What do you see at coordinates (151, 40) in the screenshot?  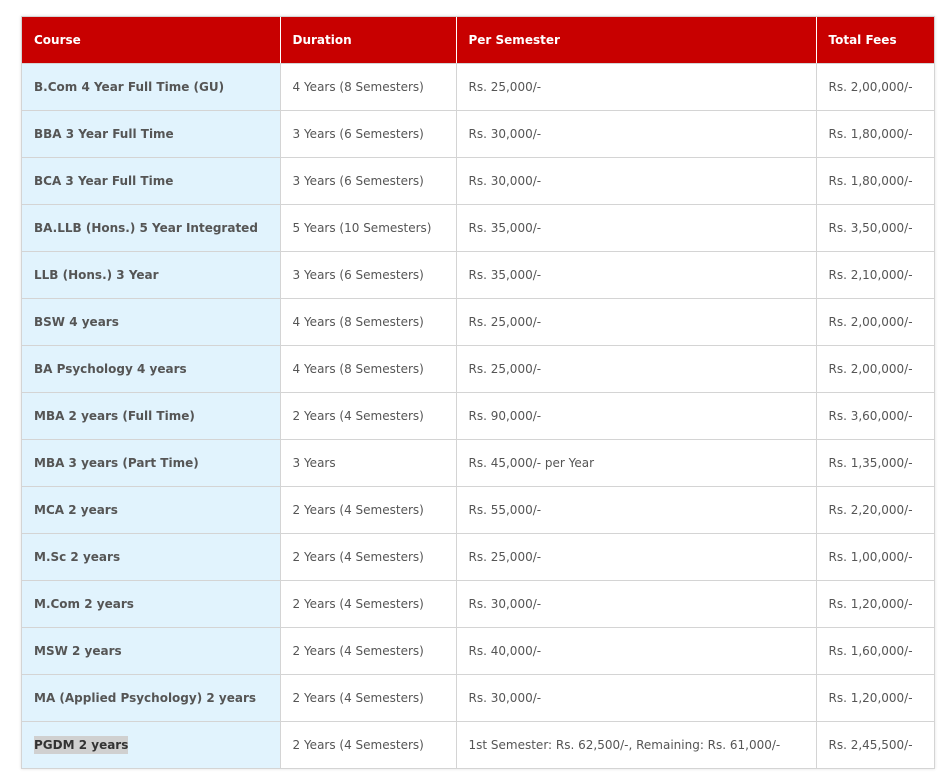 I see `header-course: Course` at bounding box center [151, 40].